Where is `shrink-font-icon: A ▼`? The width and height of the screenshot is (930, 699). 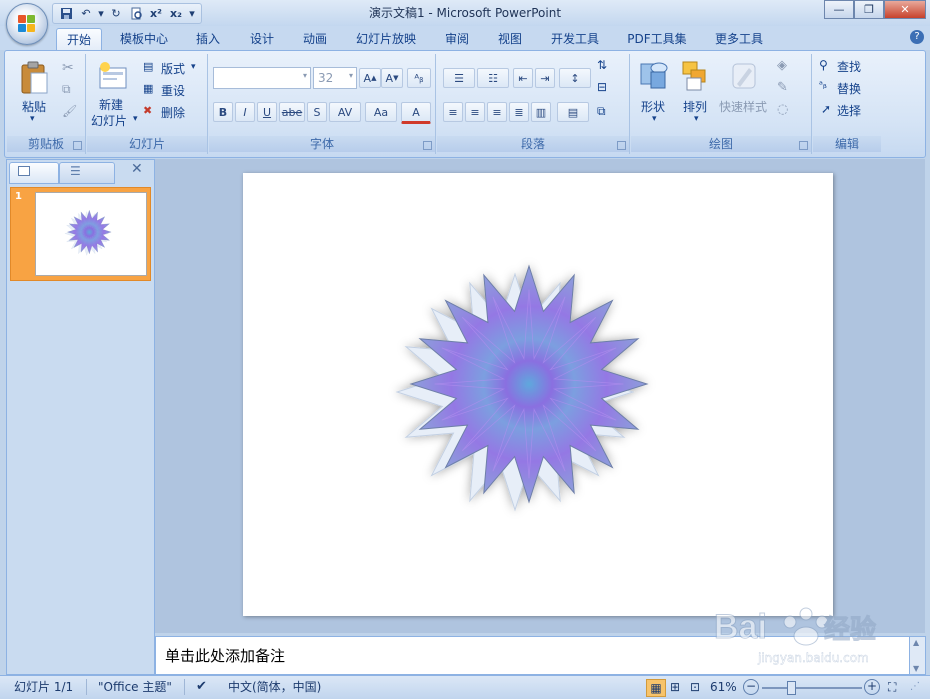
shrink-font-icon: A ▼ is located at coordinates (392, 78).